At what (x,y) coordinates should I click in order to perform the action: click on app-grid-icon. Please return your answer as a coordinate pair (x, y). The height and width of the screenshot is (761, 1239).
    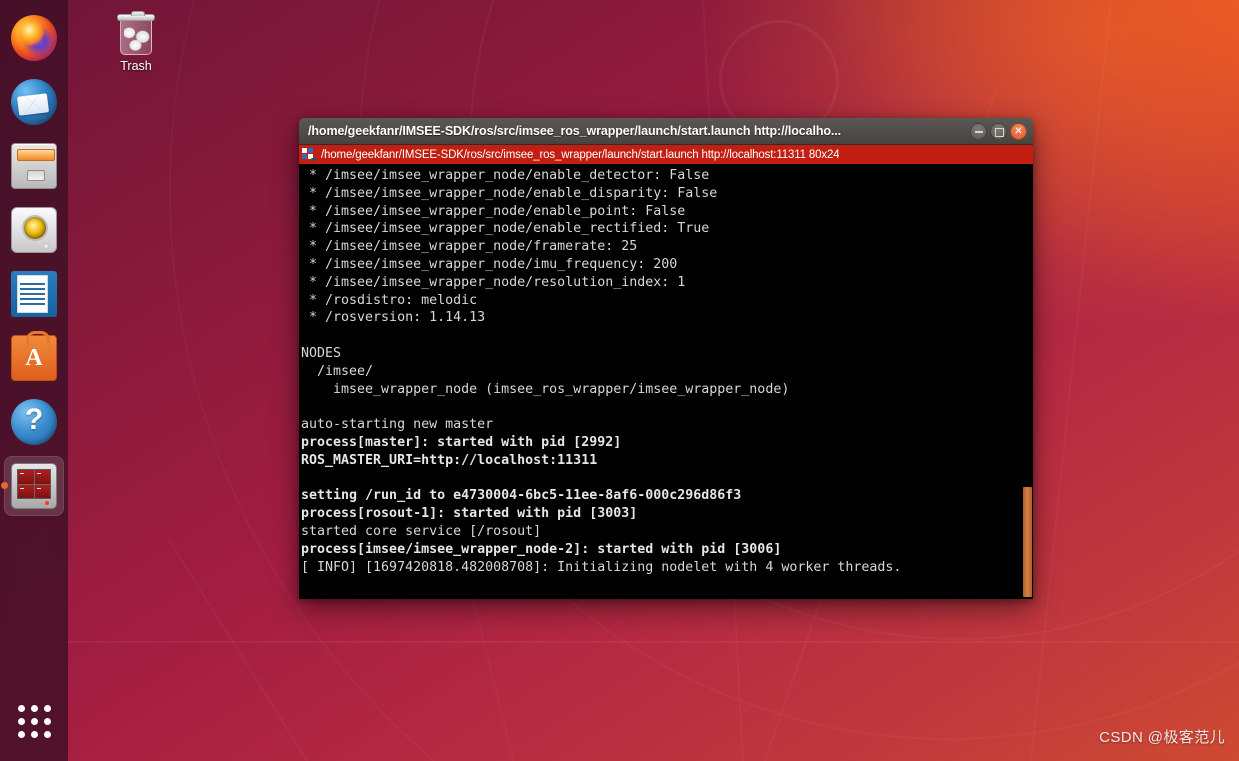
    Looking at the image, I should click on (34, 721).